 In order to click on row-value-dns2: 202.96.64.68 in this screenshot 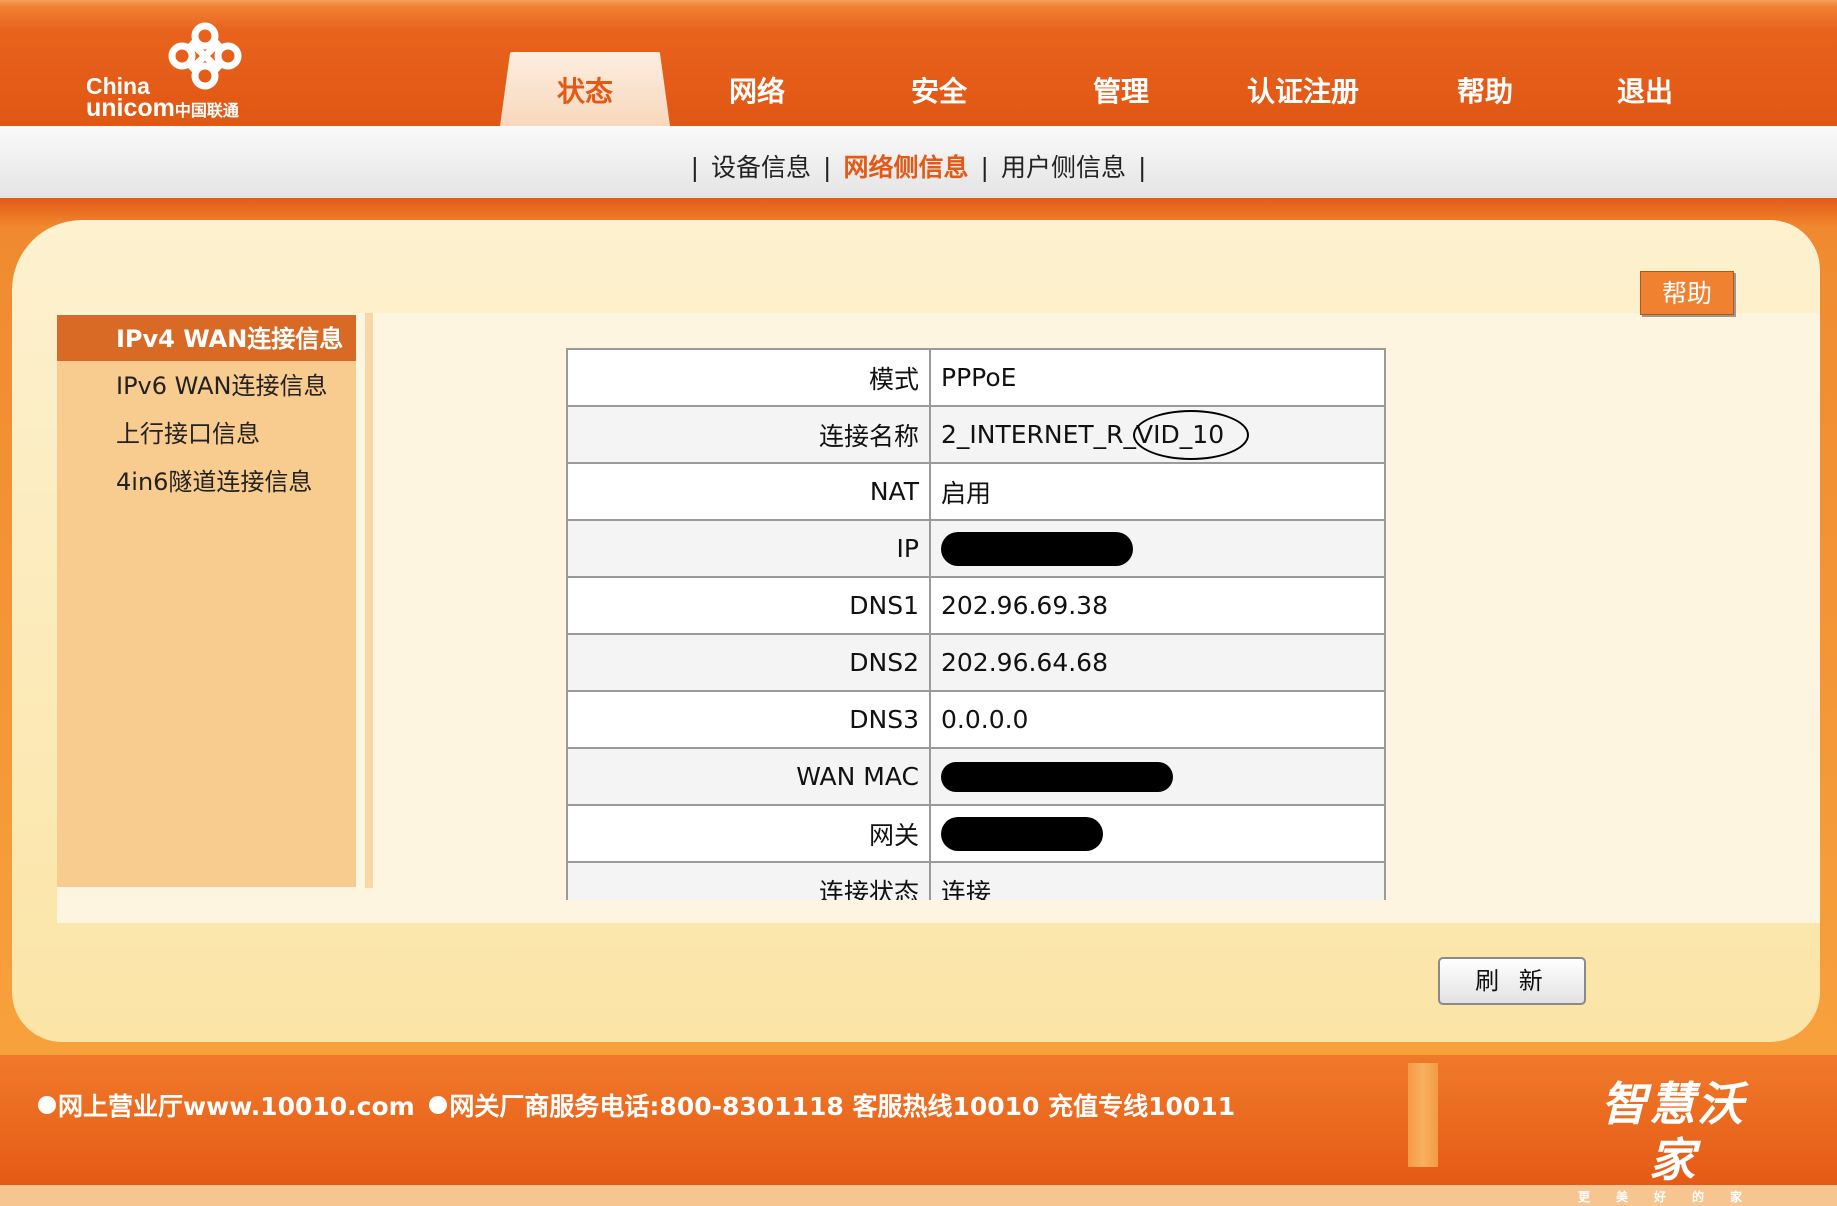, I will do `click(1157, 663)`.